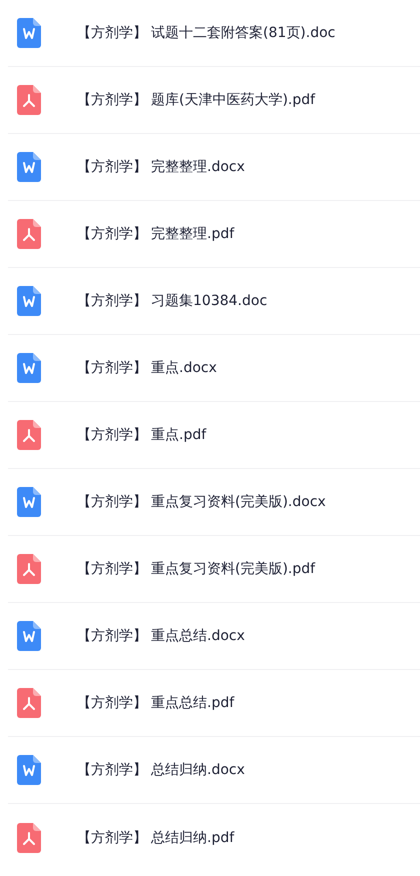 The width and height of the screenshot is (420, 876). I want to click on file-row: 【方剂学】 试题十二套附答案(81页).doc, so click(214, 33).